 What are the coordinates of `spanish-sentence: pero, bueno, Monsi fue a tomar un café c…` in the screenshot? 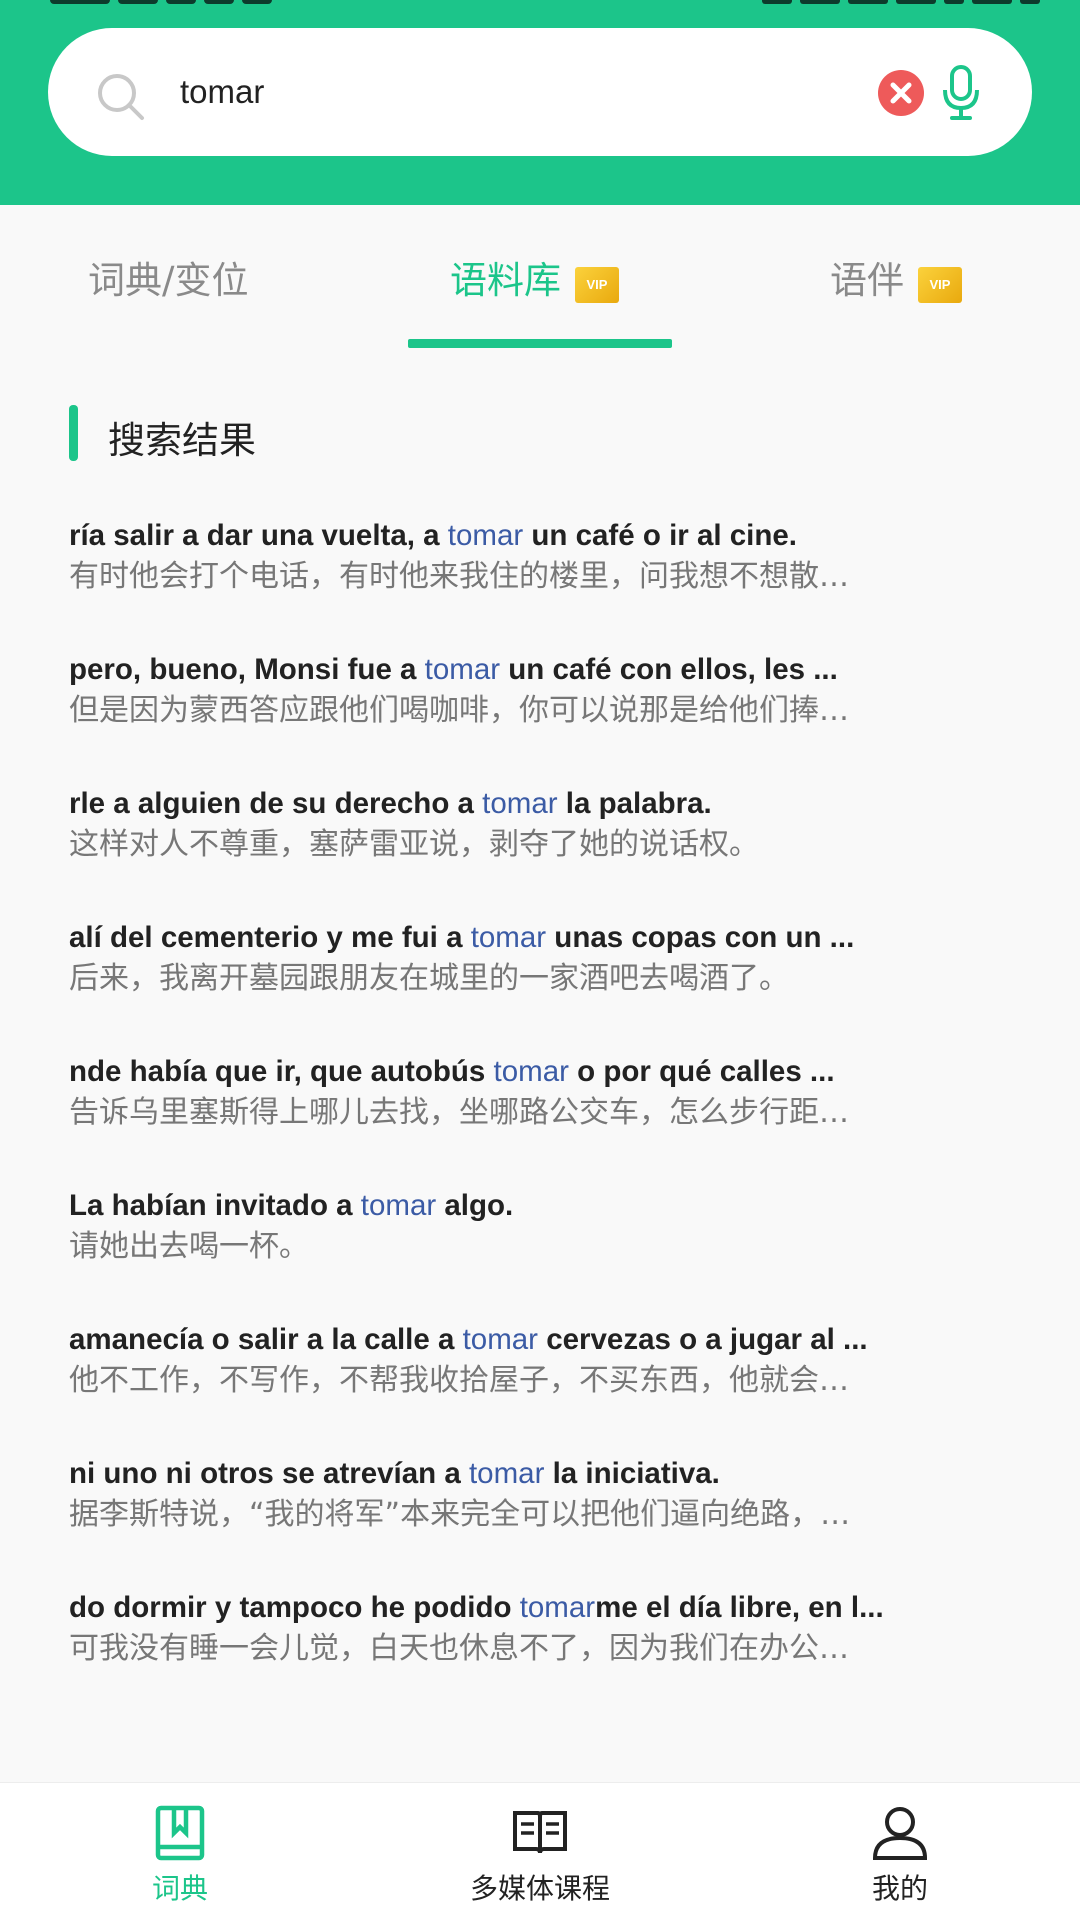 It's located at (453, 669).